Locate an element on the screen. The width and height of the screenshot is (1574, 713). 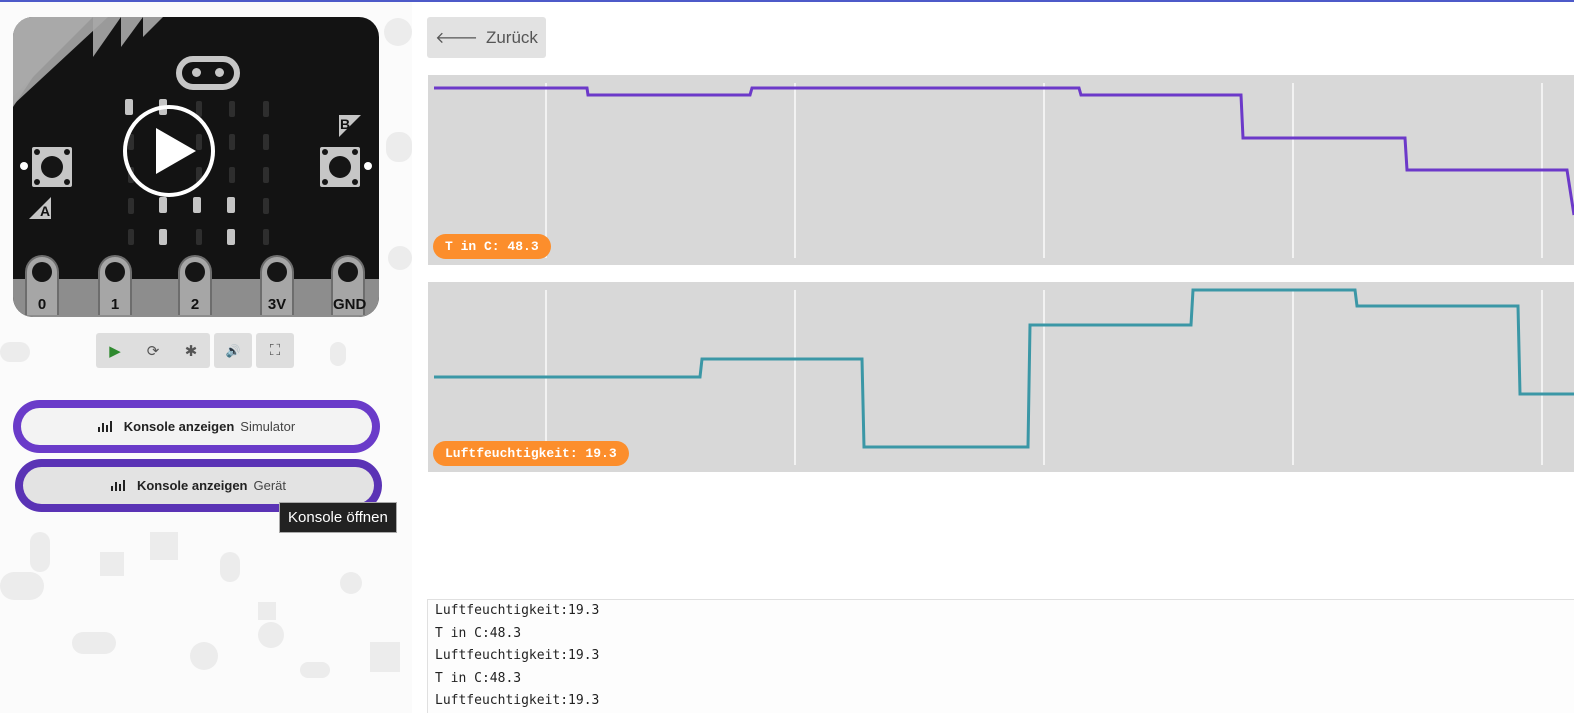
restart-icon: ⟳ is located at coordinates (153, 351).